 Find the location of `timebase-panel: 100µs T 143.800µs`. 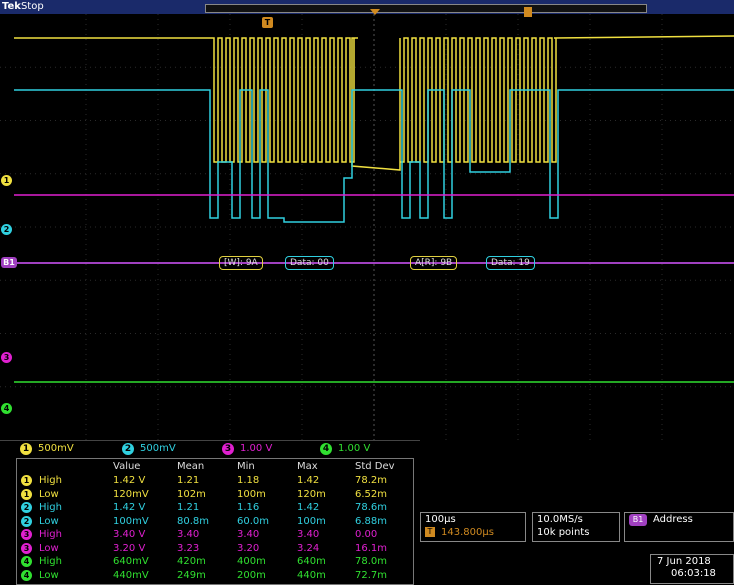

timebase-panel: 100µs T 143.800µs is located at coordinates (473, 527).